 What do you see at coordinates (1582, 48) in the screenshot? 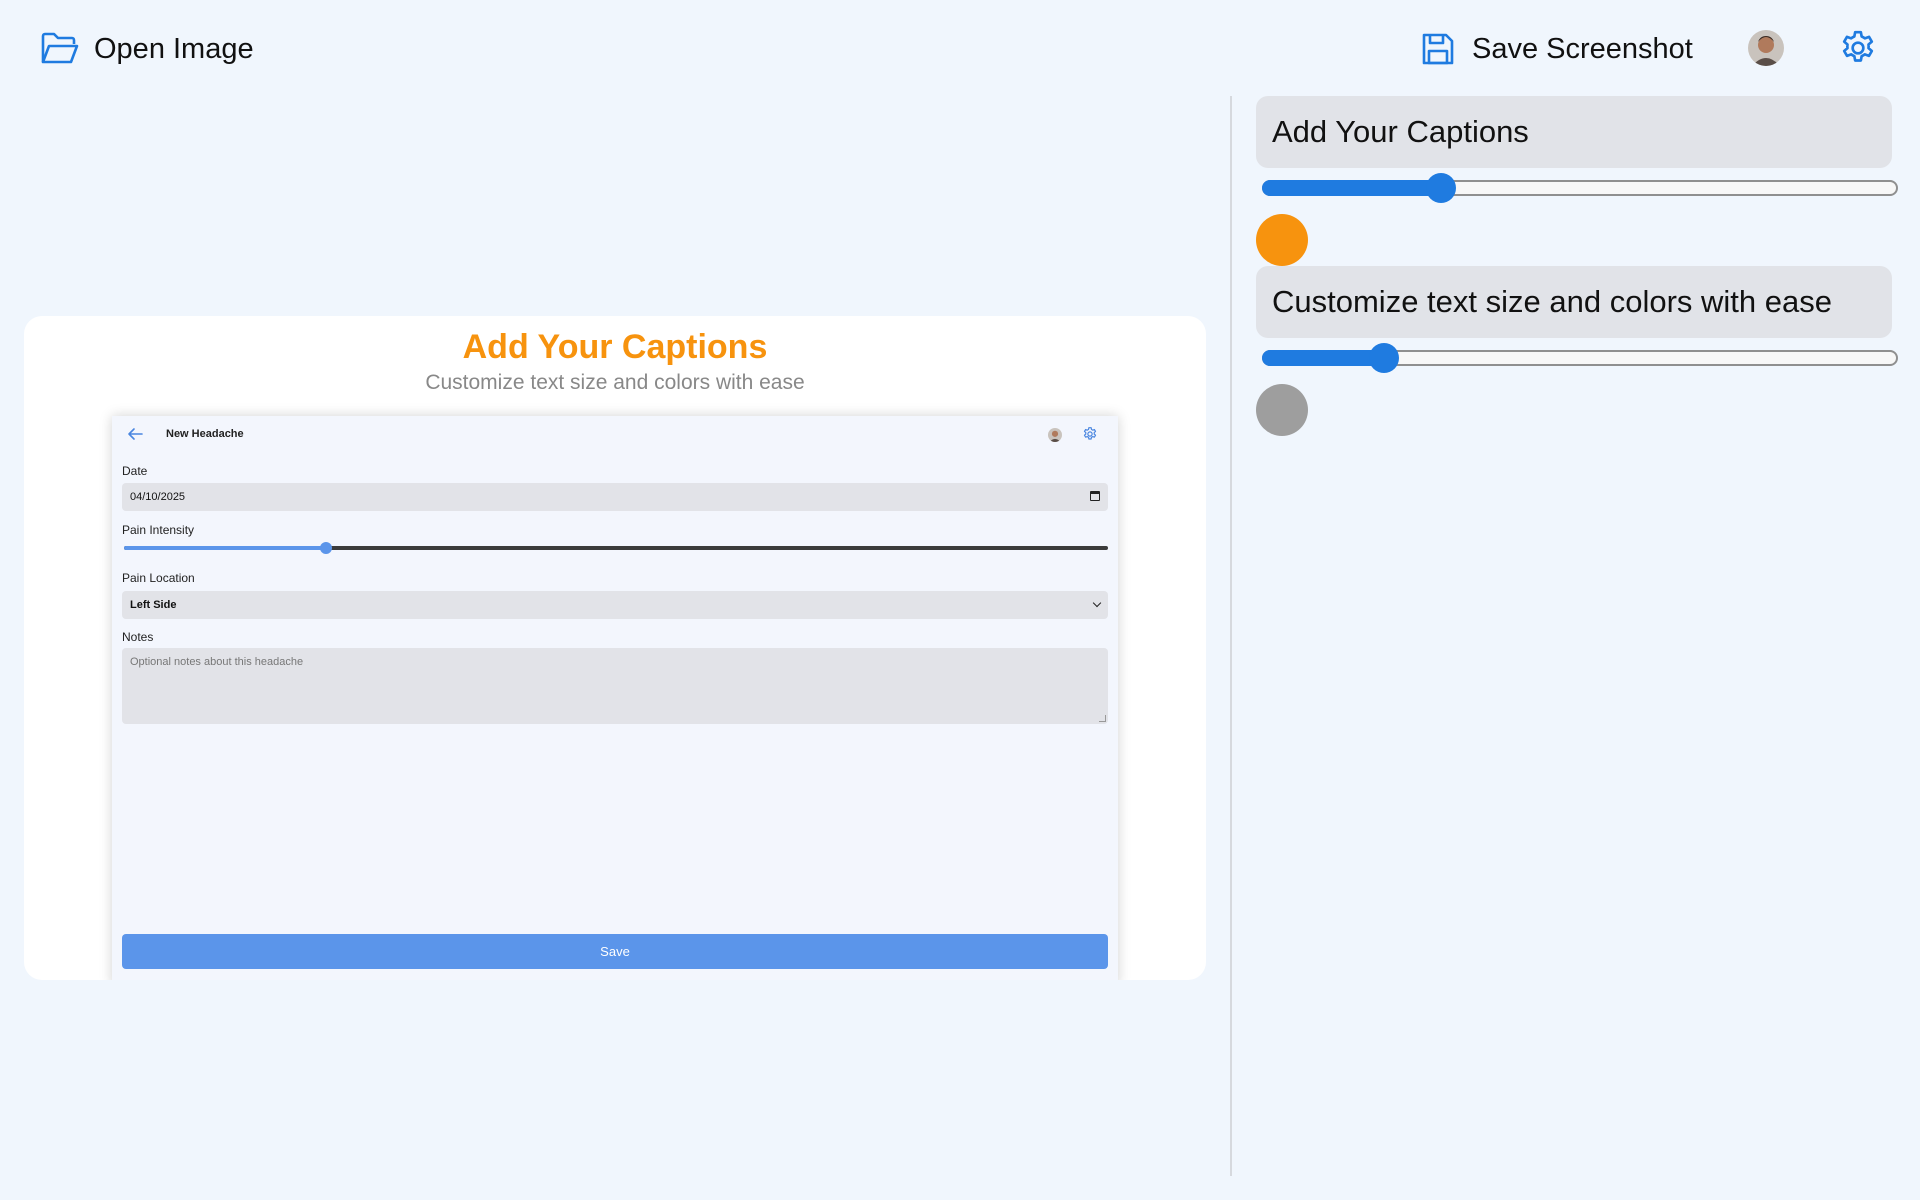
I see `save-screenshot-label: Save Screenshot` at bounding box center [1582, 48].